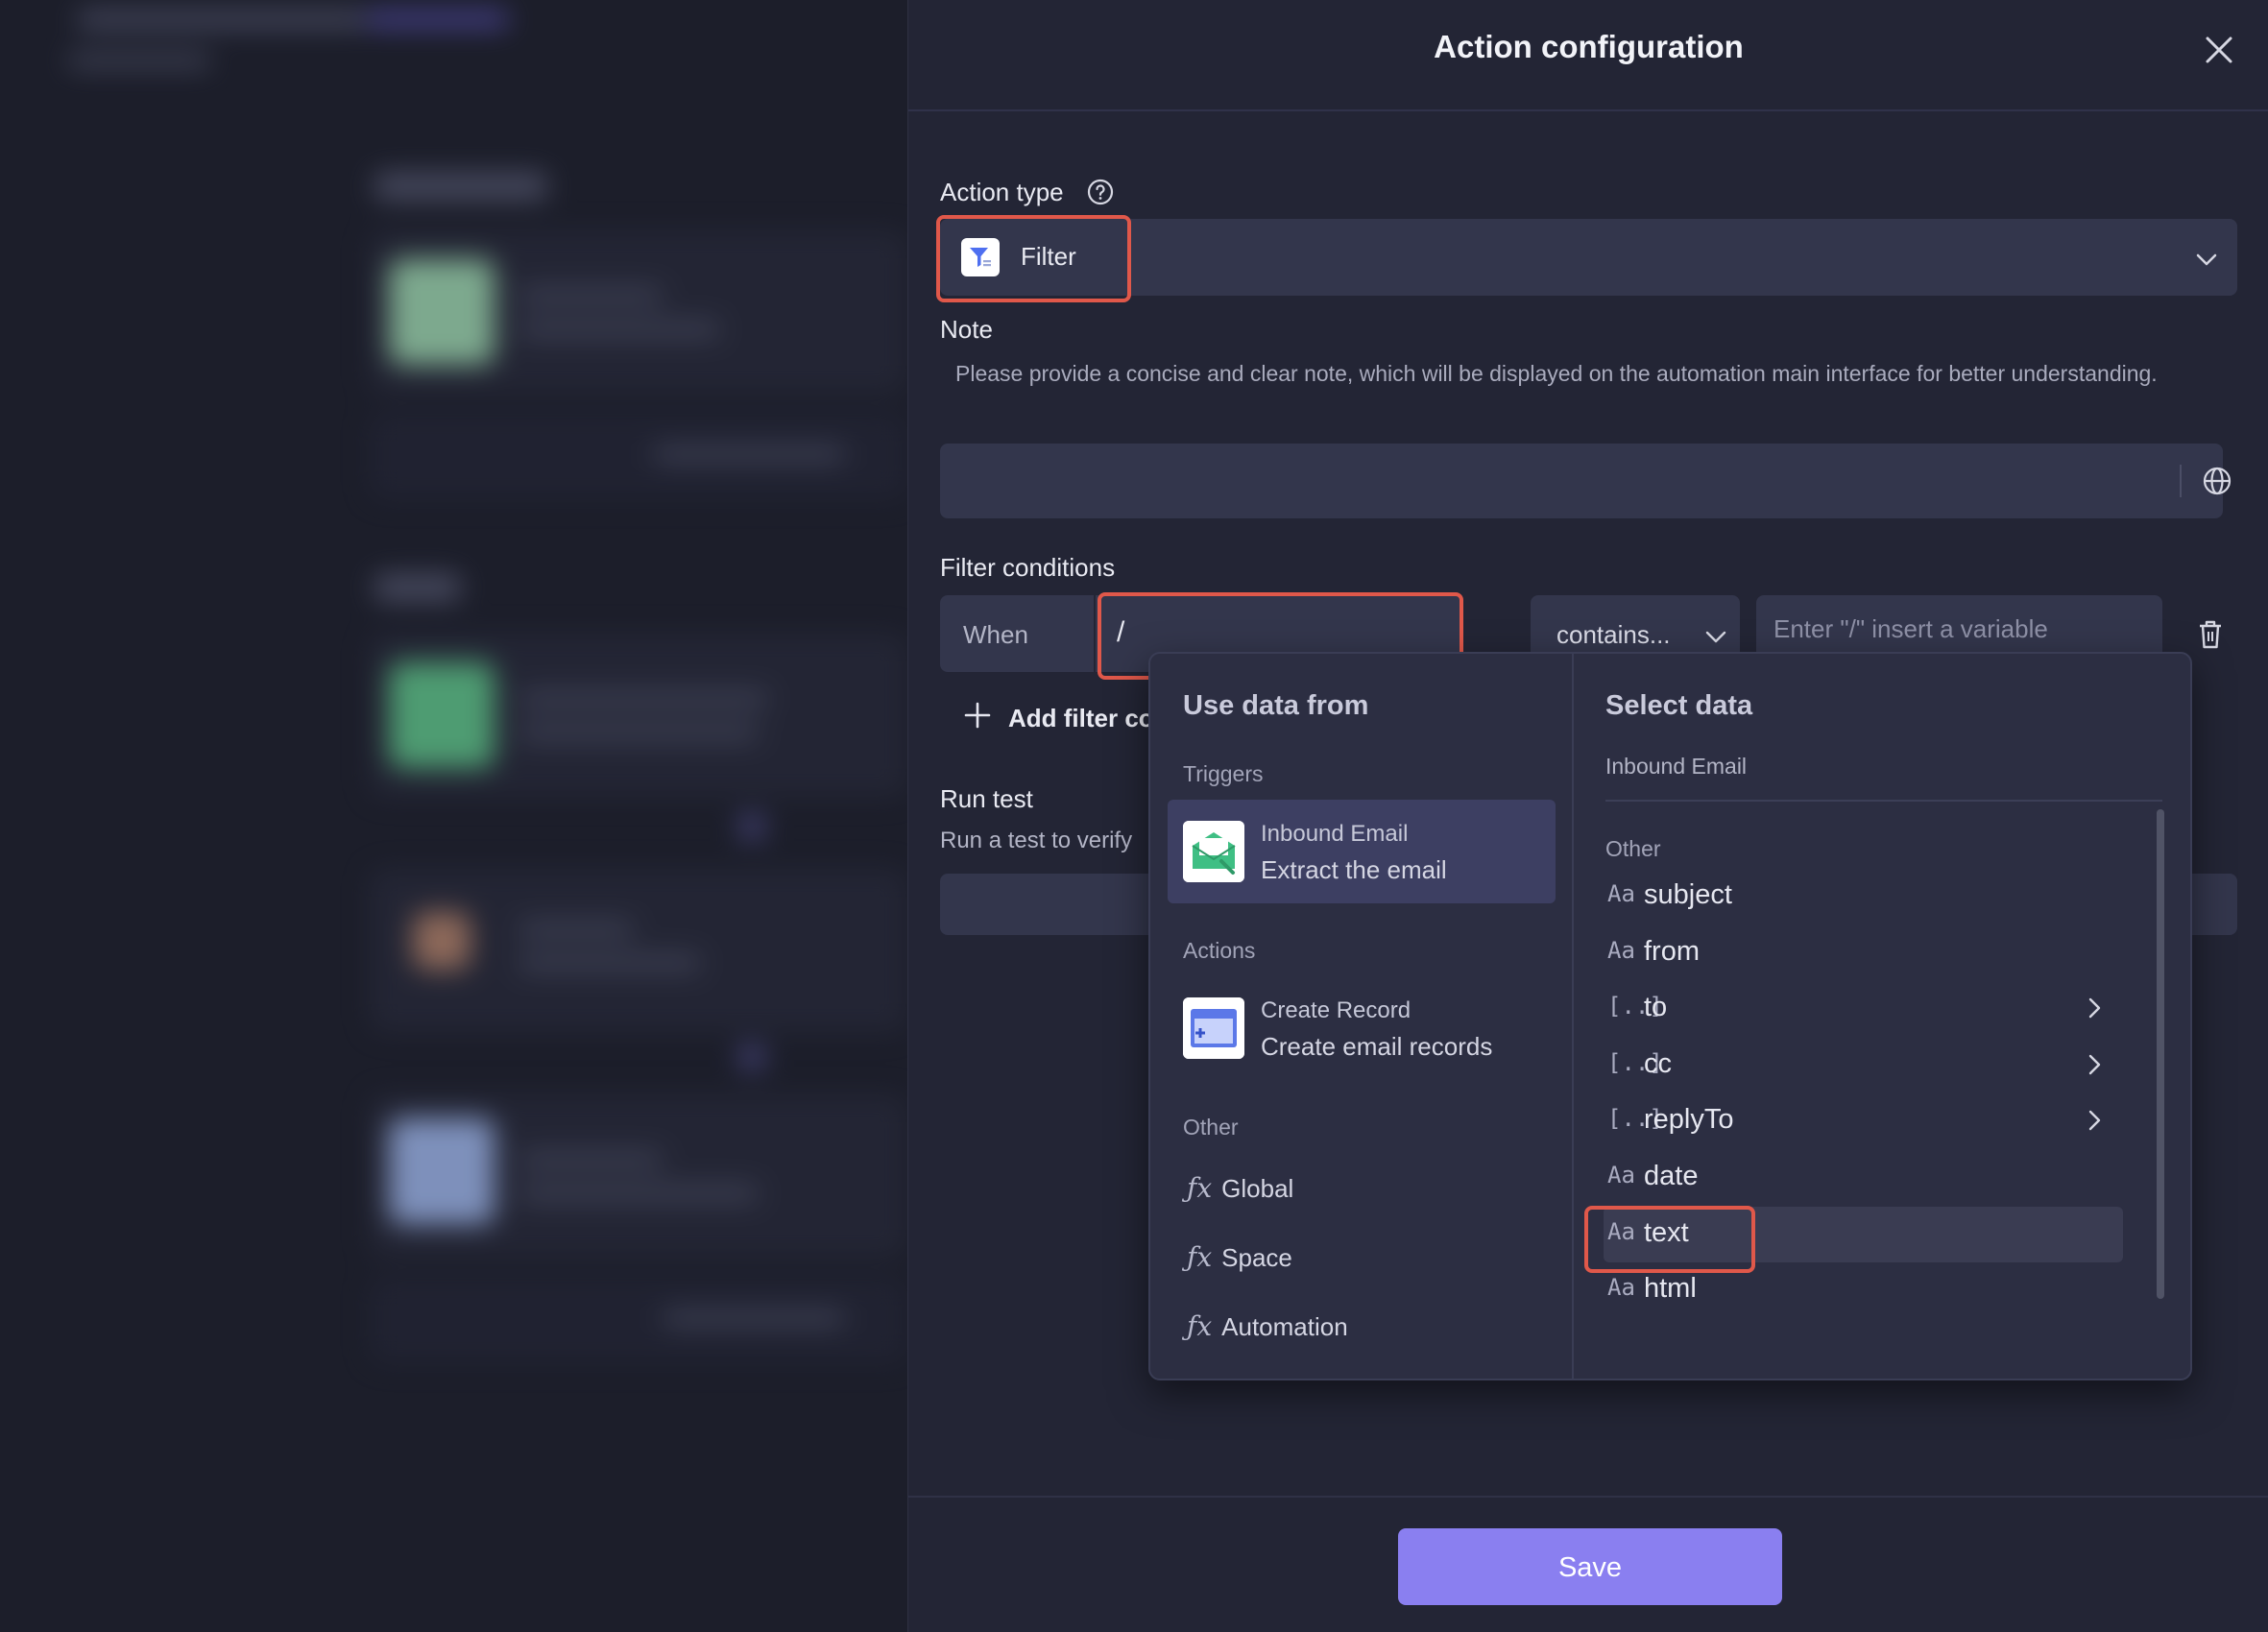  What do you see at coordinates (1223, 773) in the screenshot?
I see `triggers-group-label: Triggers` at bounding box center [1223, 773].